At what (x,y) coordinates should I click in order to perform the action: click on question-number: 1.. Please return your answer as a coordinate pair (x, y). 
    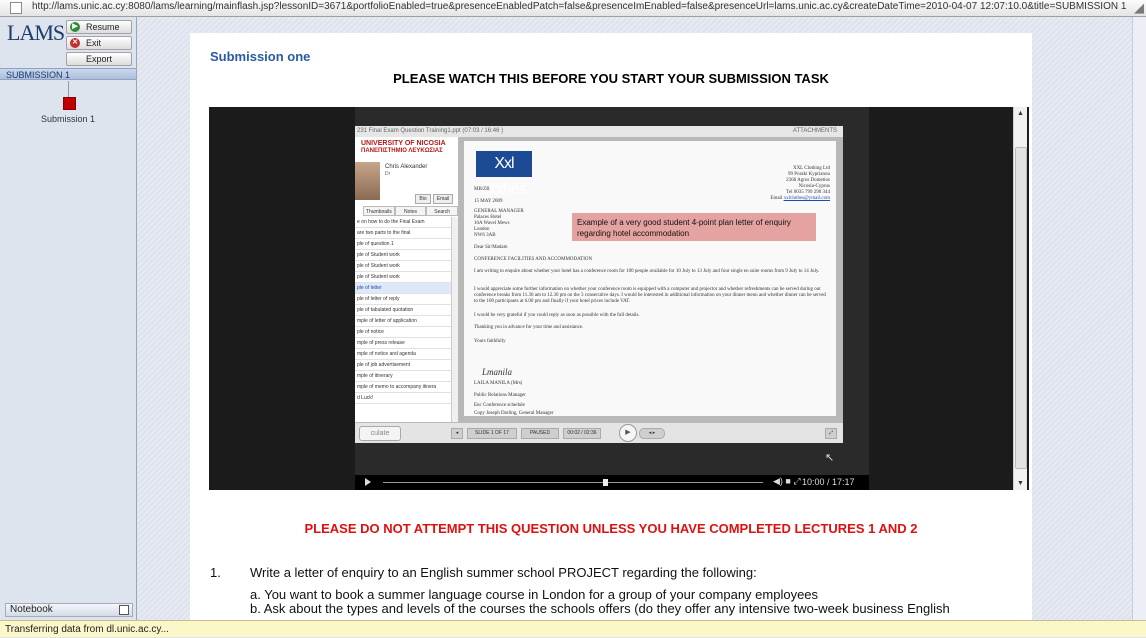
    Looking at the image, I should click on (215, 572).